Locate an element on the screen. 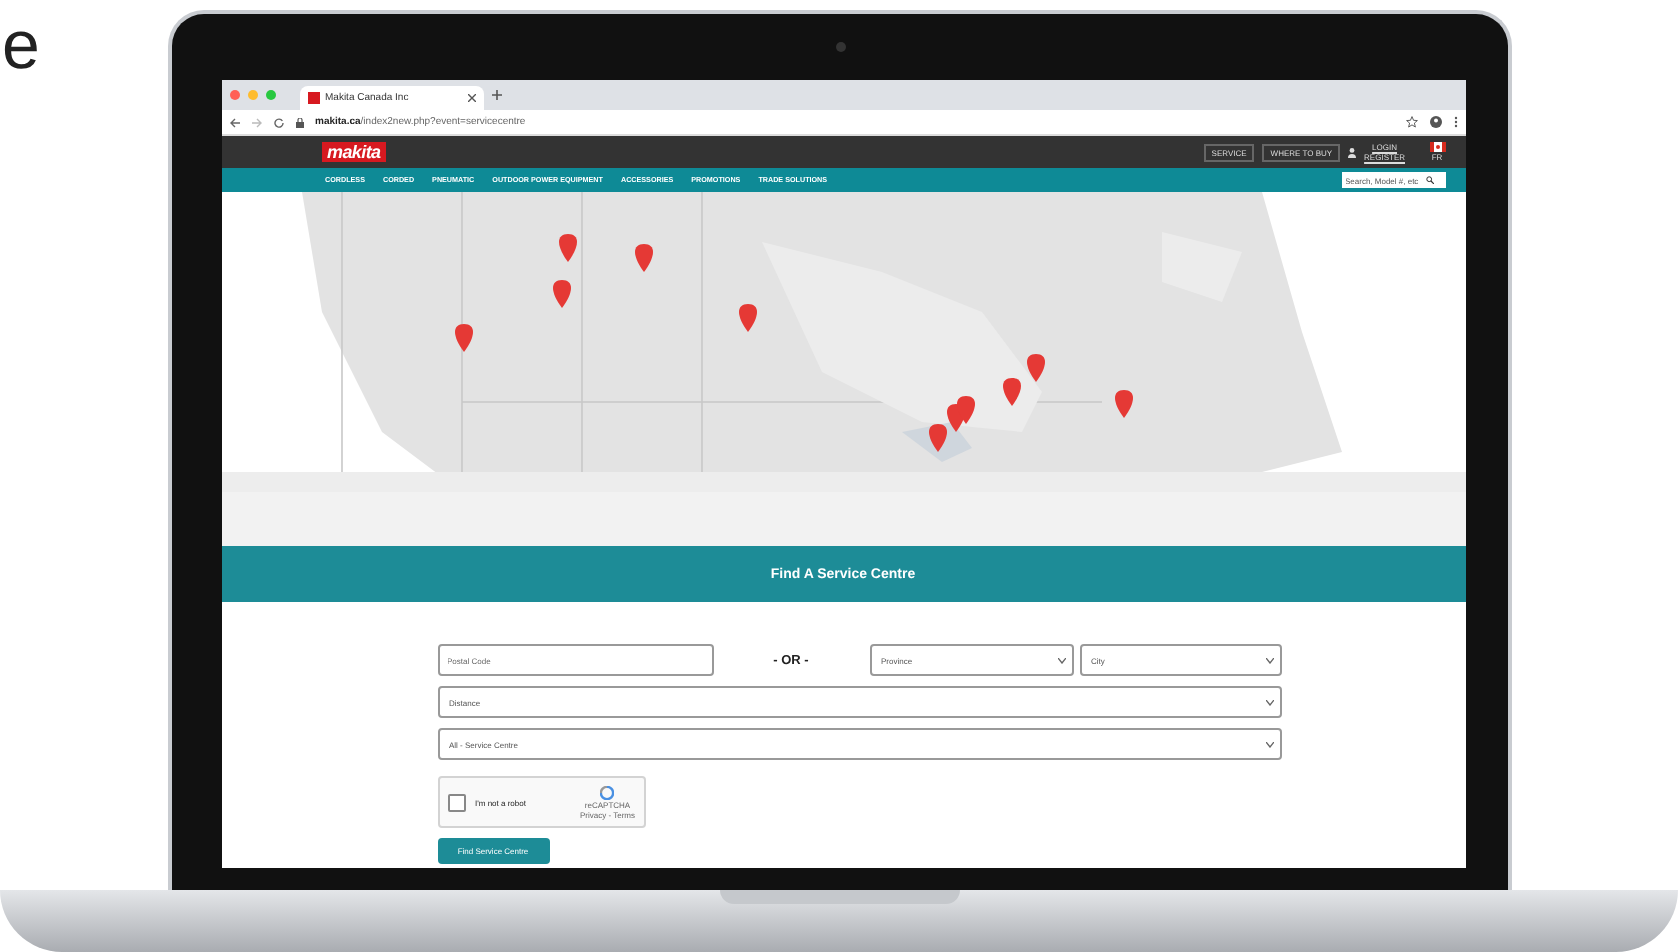  flag-icon is located at coordinates (1437, 147).